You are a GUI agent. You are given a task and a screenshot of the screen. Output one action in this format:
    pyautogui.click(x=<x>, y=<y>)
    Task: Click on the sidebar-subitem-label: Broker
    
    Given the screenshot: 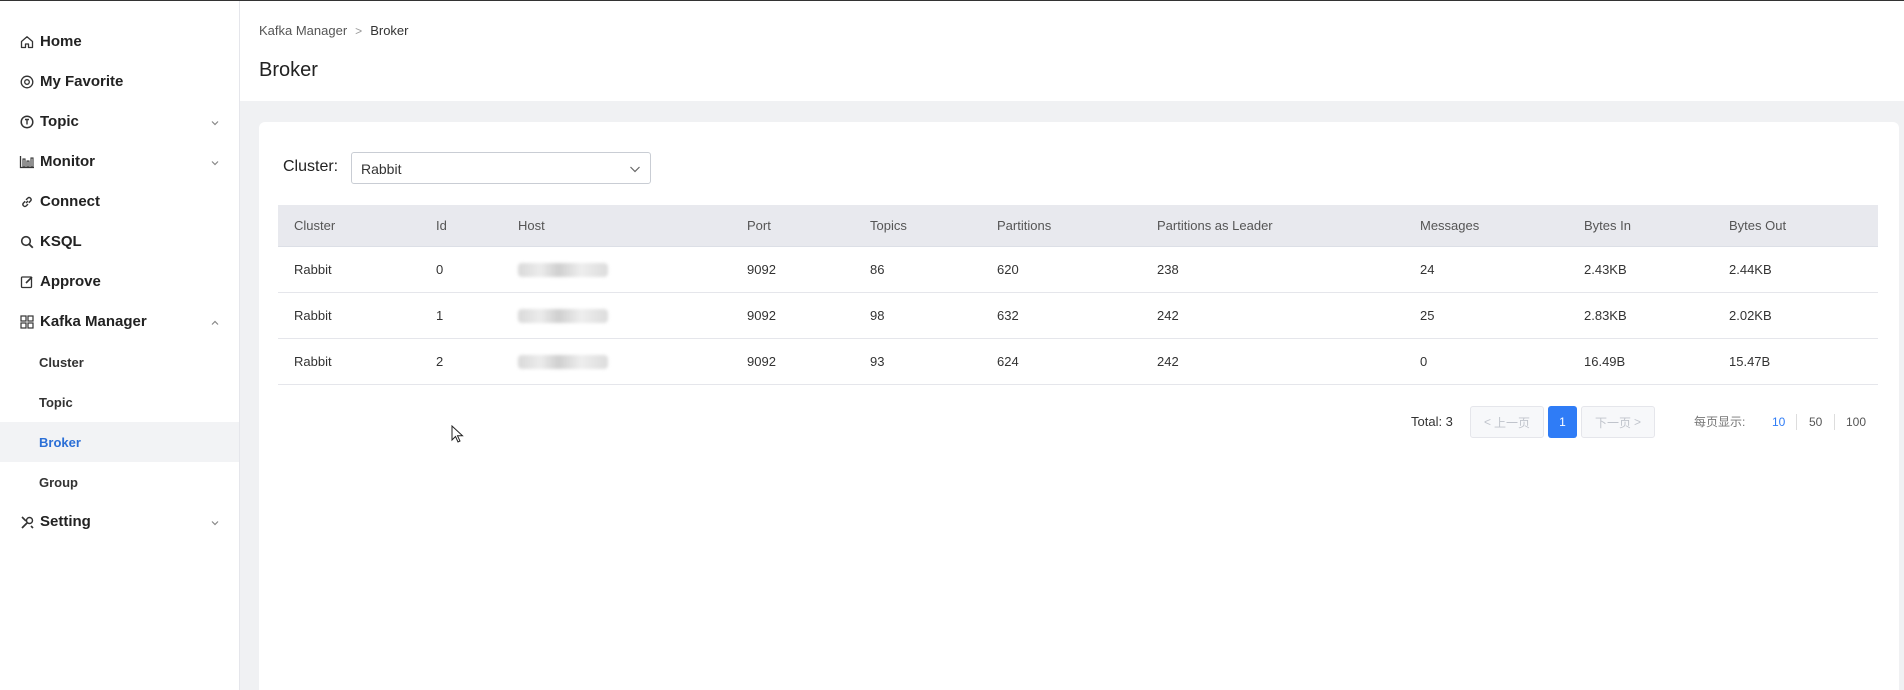 What is the action you would take?
    pyautogui.click(x=60, y=442)
    